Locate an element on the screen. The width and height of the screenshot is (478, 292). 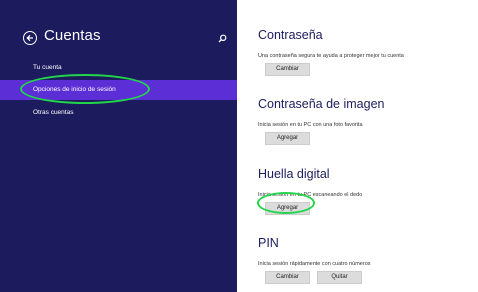
agregar-contrasena-imagen-button: Agregar is located at coordinates (287, 138).